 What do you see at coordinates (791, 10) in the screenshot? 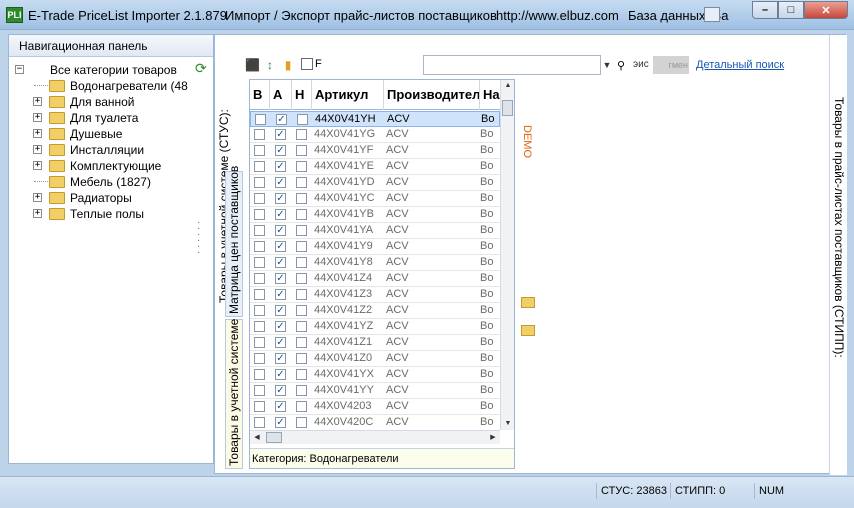
I see `maximize-button: □` at bounding box center [791, 10].